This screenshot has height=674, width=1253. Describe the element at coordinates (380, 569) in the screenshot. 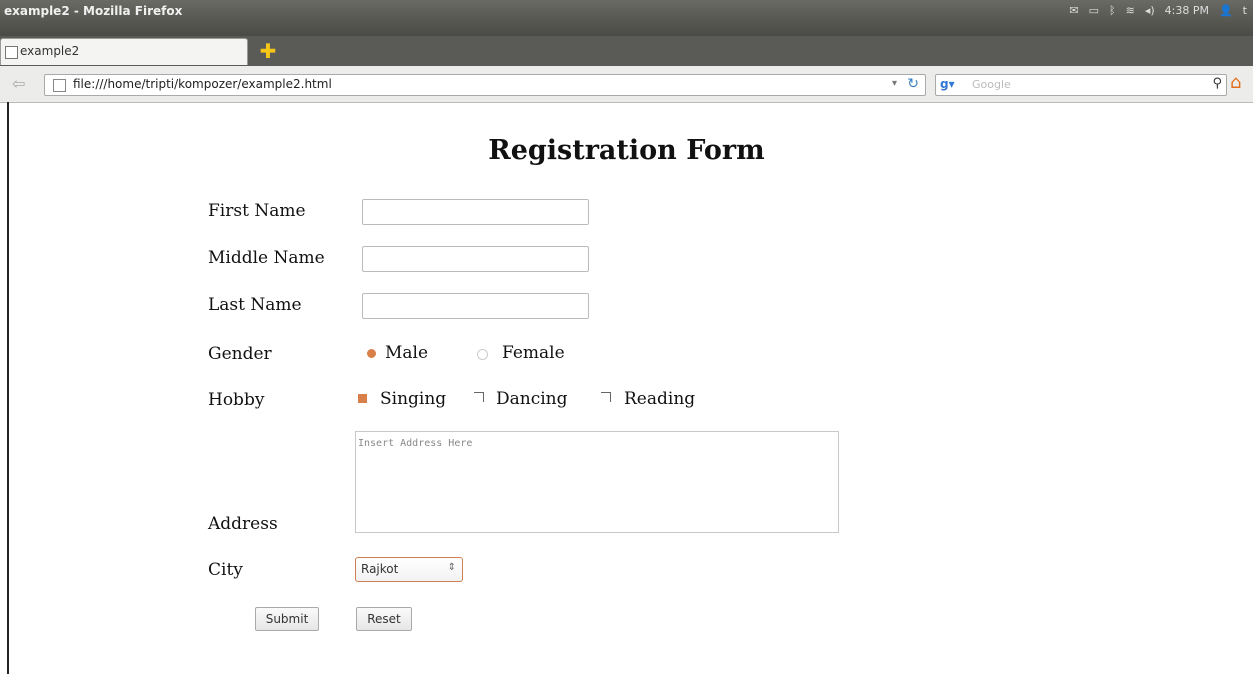

I see `city-selected-value: Rajkot` at that location.